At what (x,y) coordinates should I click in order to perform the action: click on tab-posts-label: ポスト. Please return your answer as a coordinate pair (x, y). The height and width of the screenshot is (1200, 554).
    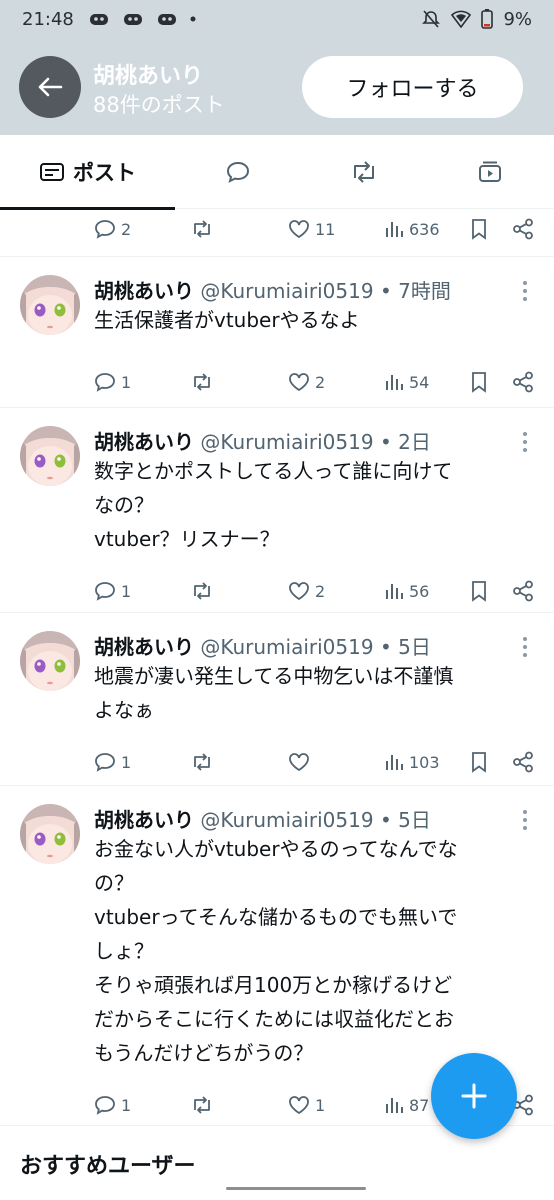
    Looking at the image, I should click on (104, 173).